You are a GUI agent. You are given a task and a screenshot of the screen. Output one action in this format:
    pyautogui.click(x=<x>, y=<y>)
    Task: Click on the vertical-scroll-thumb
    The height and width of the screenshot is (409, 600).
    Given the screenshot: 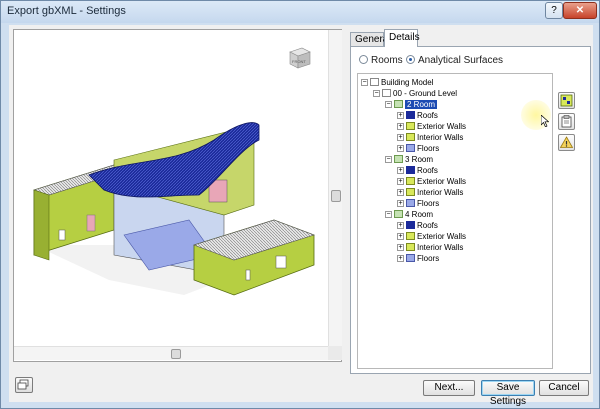 What is the action you would take?
    pyautogui.click(x=336, y=196)
    